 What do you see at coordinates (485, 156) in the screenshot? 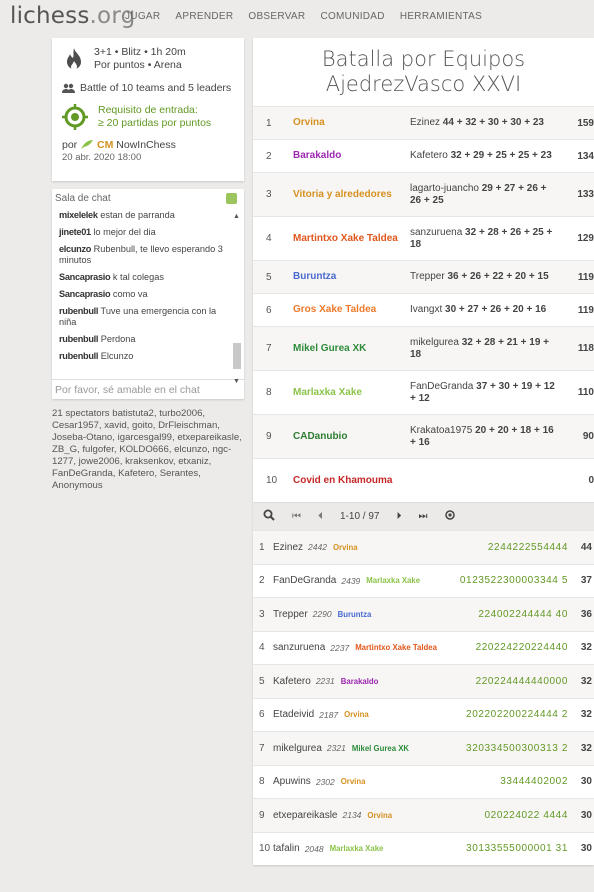
I see `team-players: Kafetero 32 + 29 + 25 + 25 + 23` at bounding box center [485, 156].